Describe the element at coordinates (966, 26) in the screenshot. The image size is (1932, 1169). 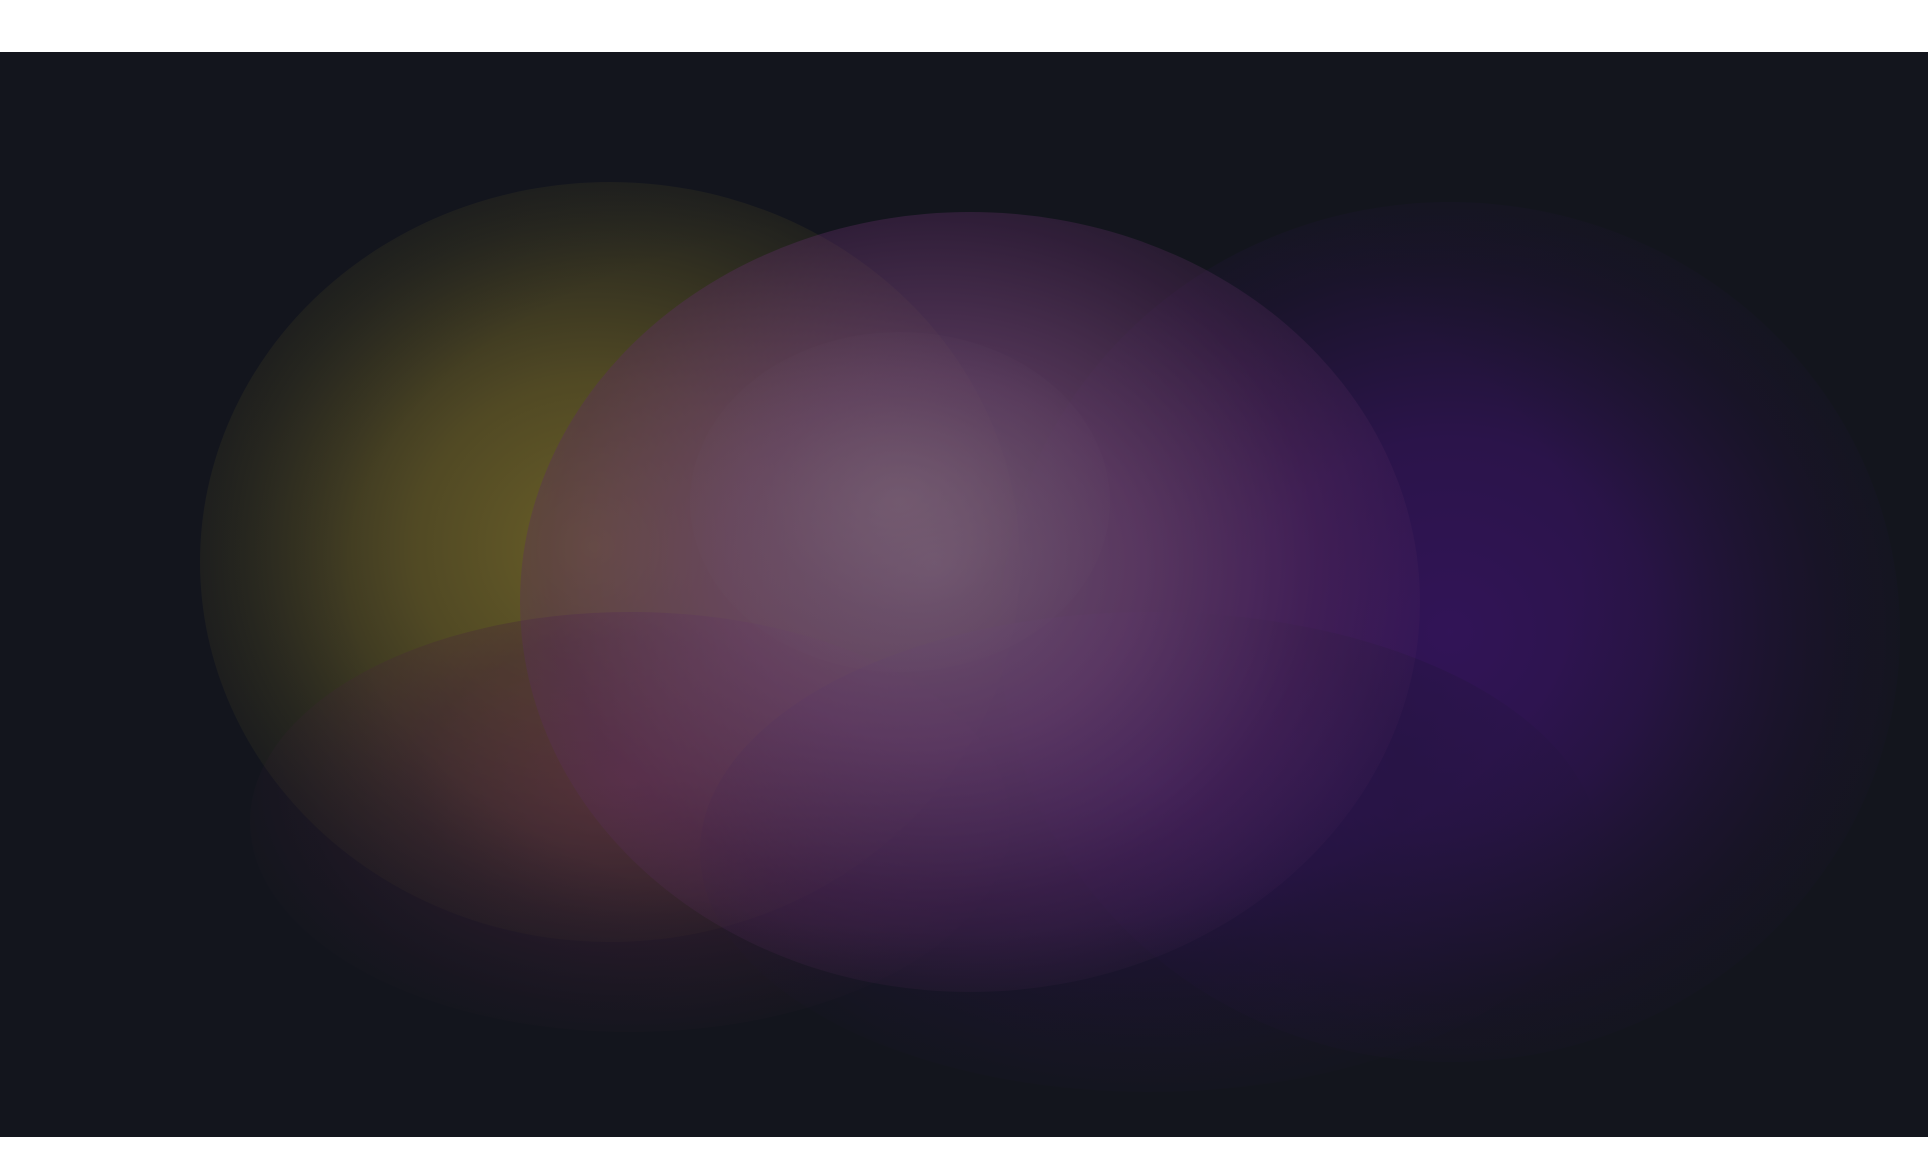
I see `top-margin` at that location.